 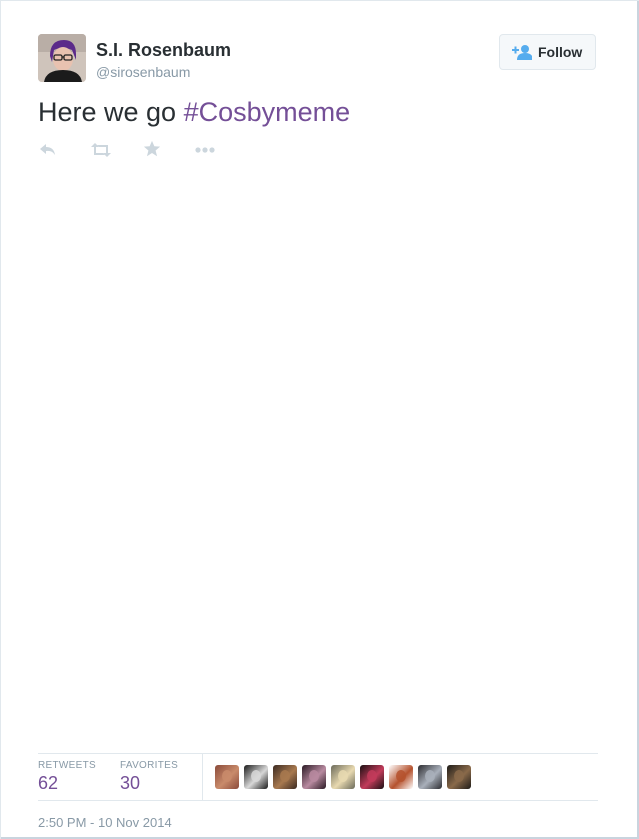 What do you see at coordinates (267, 112) in the screenshot?
I see `tweet-hashtag-link: #Cosbymeme` at bounding box center [267, 112].